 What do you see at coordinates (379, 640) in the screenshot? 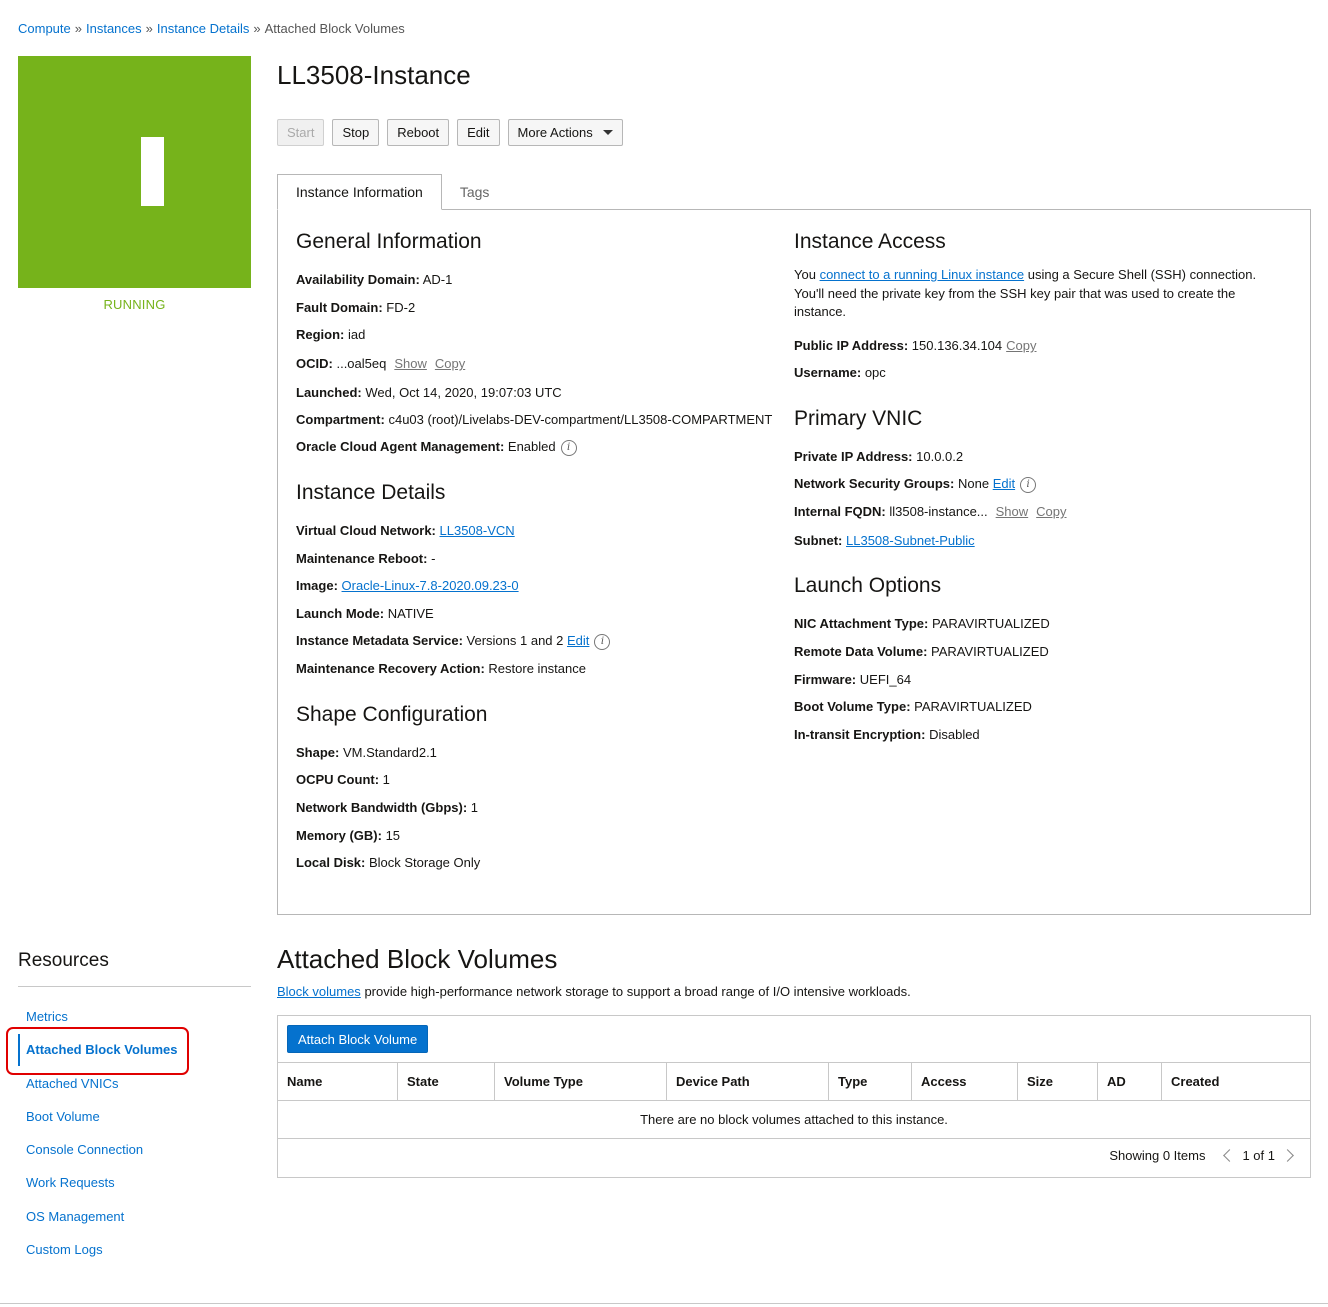
I see `field-label: Instance Metadata Service:` at bounding box center [379, 640].